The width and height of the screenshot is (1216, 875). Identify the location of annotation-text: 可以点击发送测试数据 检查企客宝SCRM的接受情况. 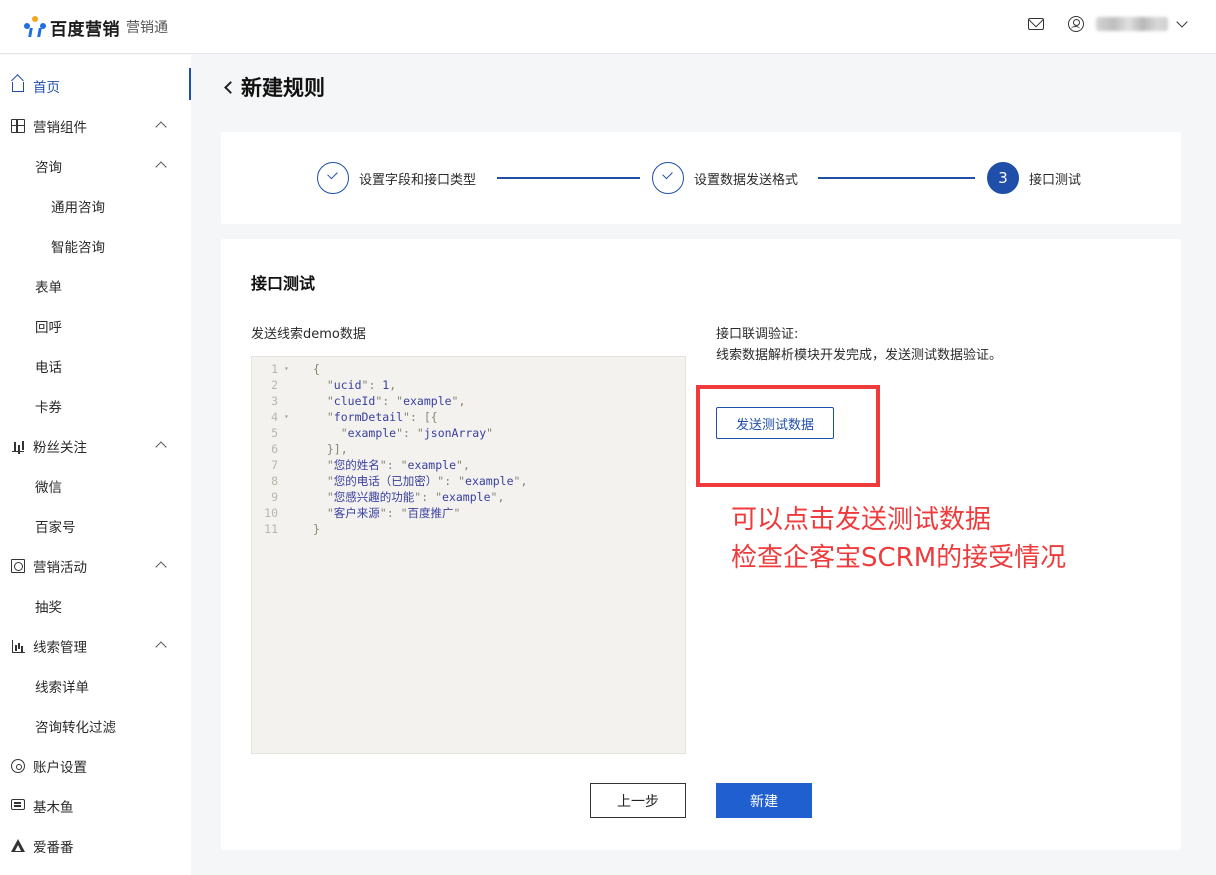
(898, 539).